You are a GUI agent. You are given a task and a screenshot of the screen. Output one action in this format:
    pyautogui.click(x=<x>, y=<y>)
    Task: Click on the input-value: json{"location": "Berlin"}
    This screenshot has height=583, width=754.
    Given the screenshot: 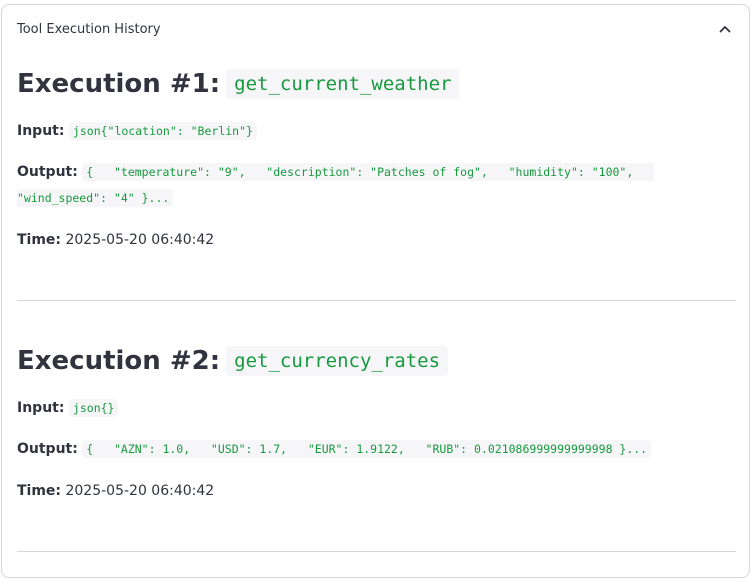 What is the action you would take?
    pyautogui.click(x=162, y=131)
    